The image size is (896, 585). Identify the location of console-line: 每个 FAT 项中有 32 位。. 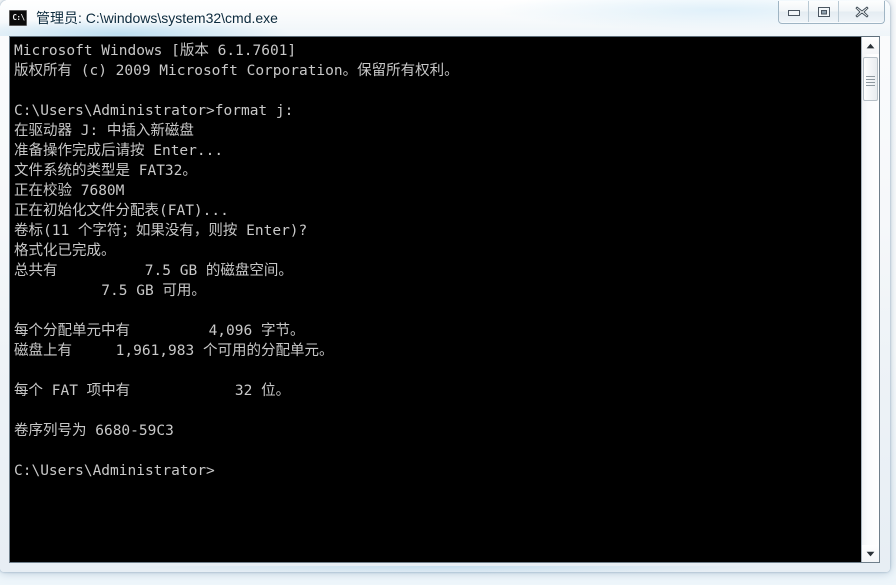
(152, 391).